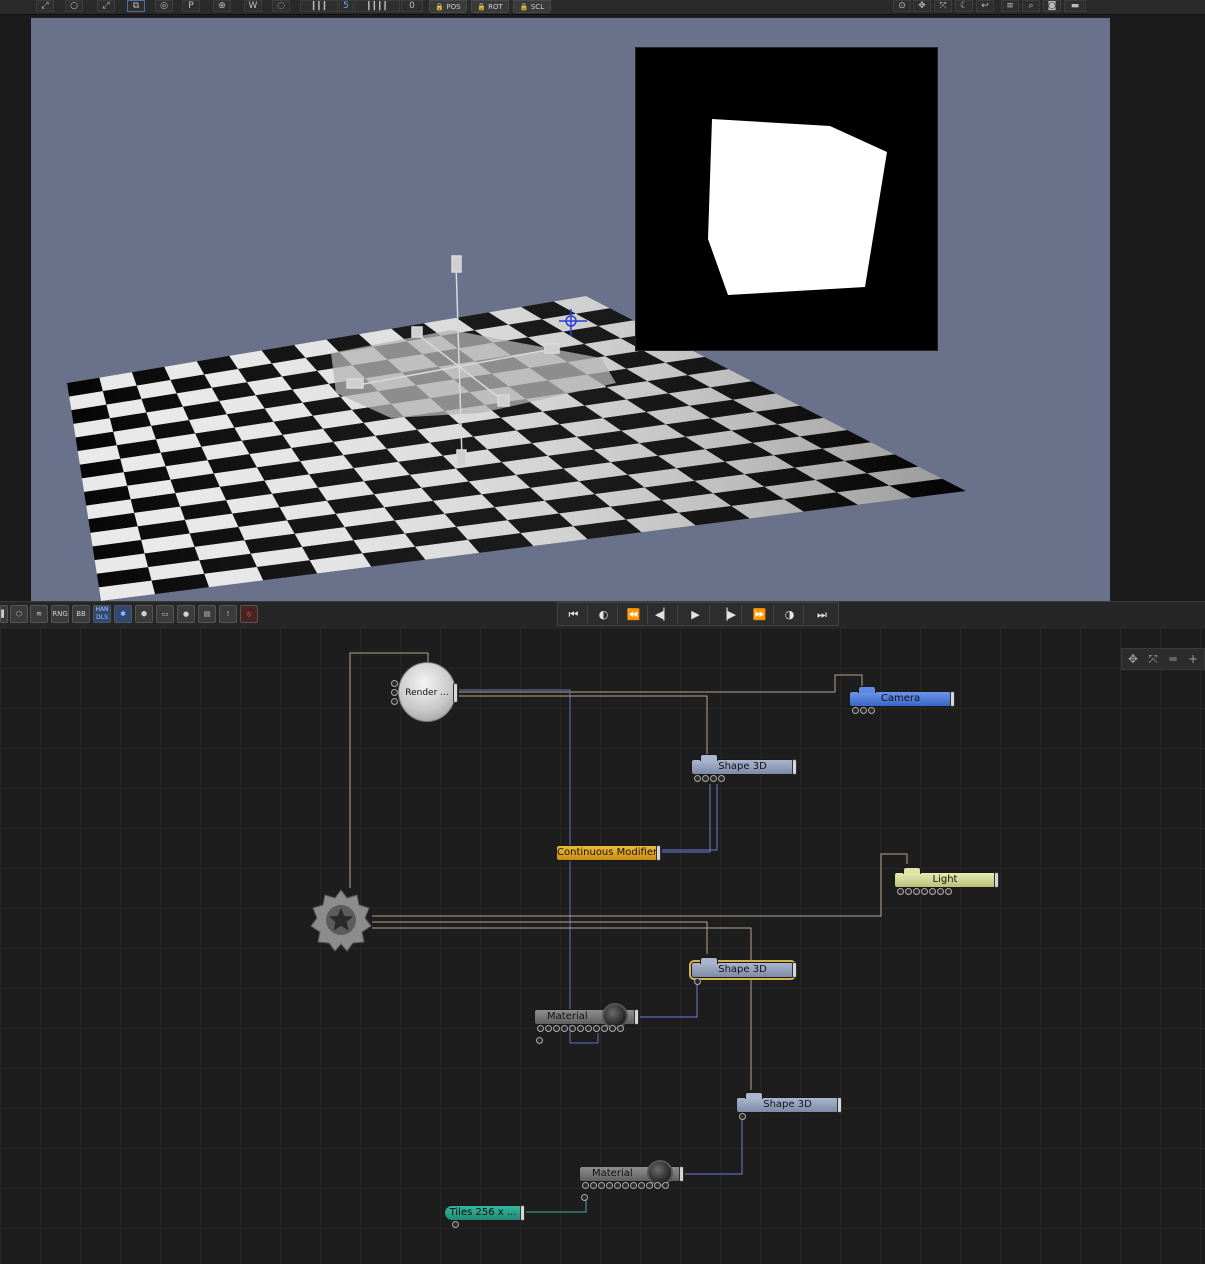 Image resolution: width=1205 pixels, height=1264 pixels. Describe the element at coordinates (580, 1029) in the screenshot. I see `material-top-ports` at that location.